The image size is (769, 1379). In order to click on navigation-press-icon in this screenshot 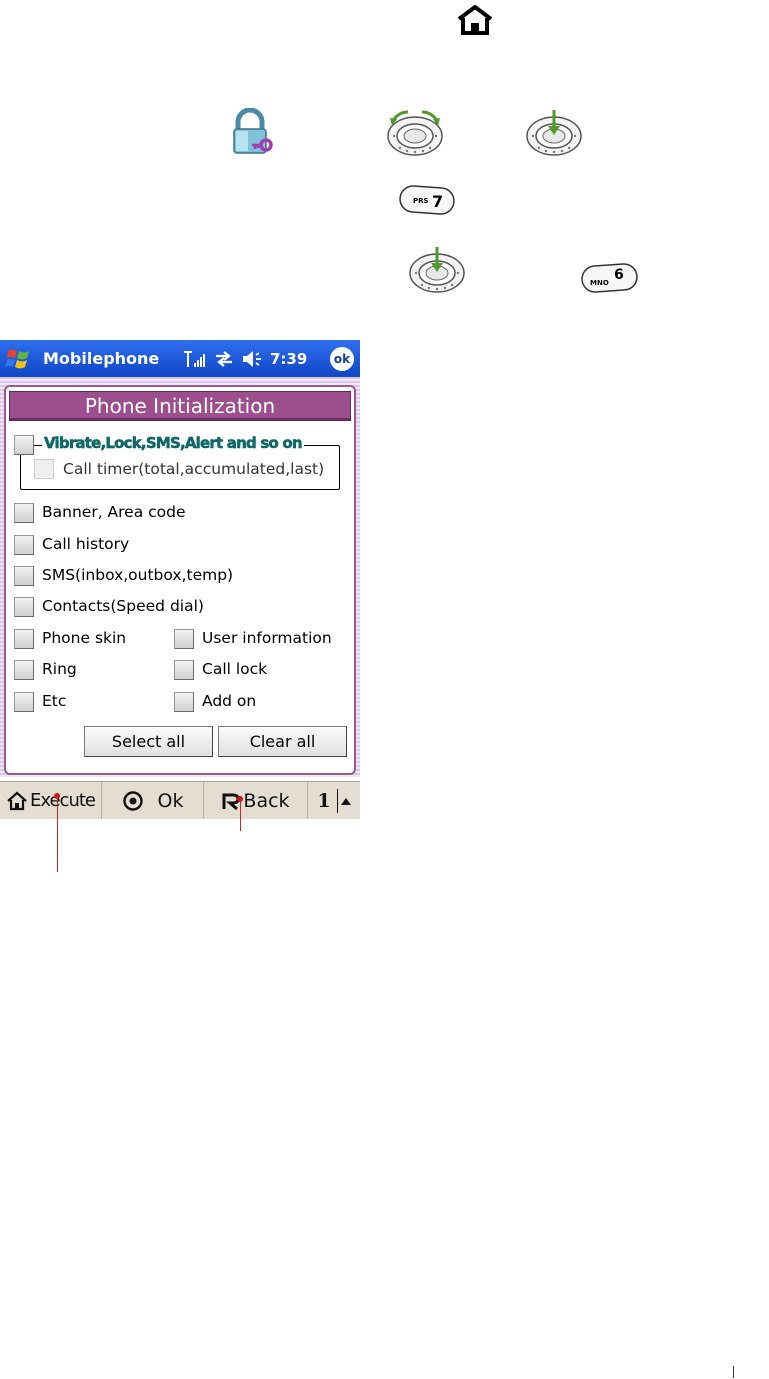, I will do `click(554, 132)`.